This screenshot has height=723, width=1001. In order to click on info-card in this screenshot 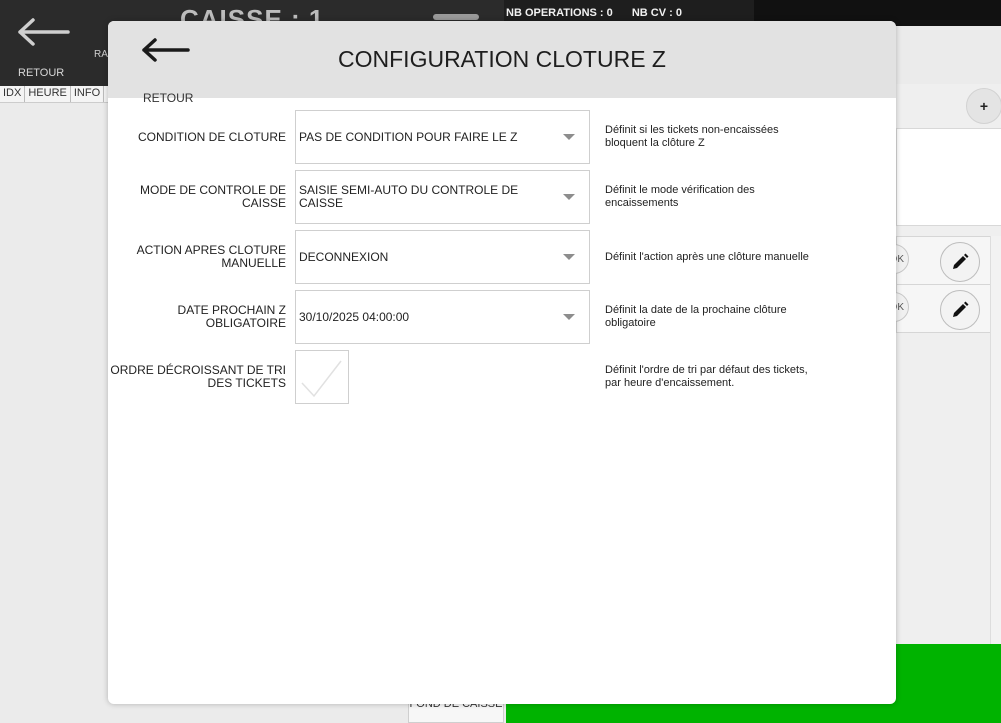, I will do `click(948, 177)`.